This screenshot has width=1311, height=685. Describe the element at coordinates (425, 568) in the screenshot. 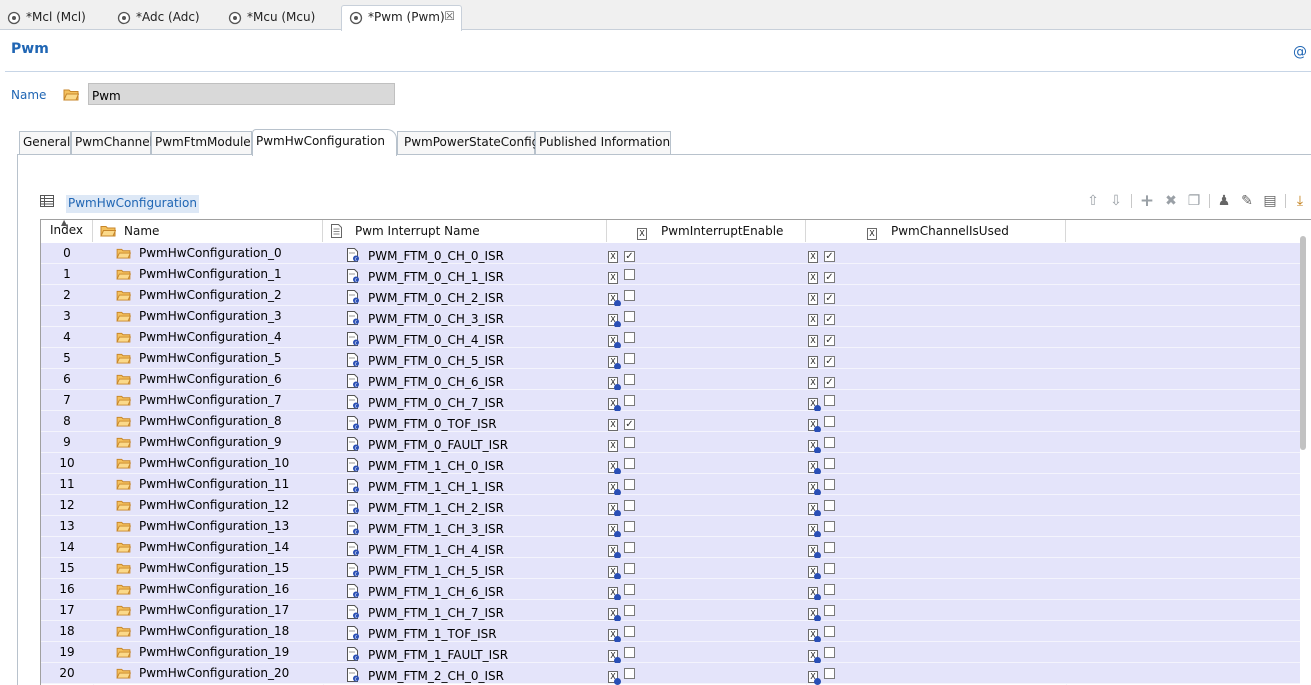

I see `row-isr-cell: c PWM_FTM_1_CH_5_ISR` at that location.